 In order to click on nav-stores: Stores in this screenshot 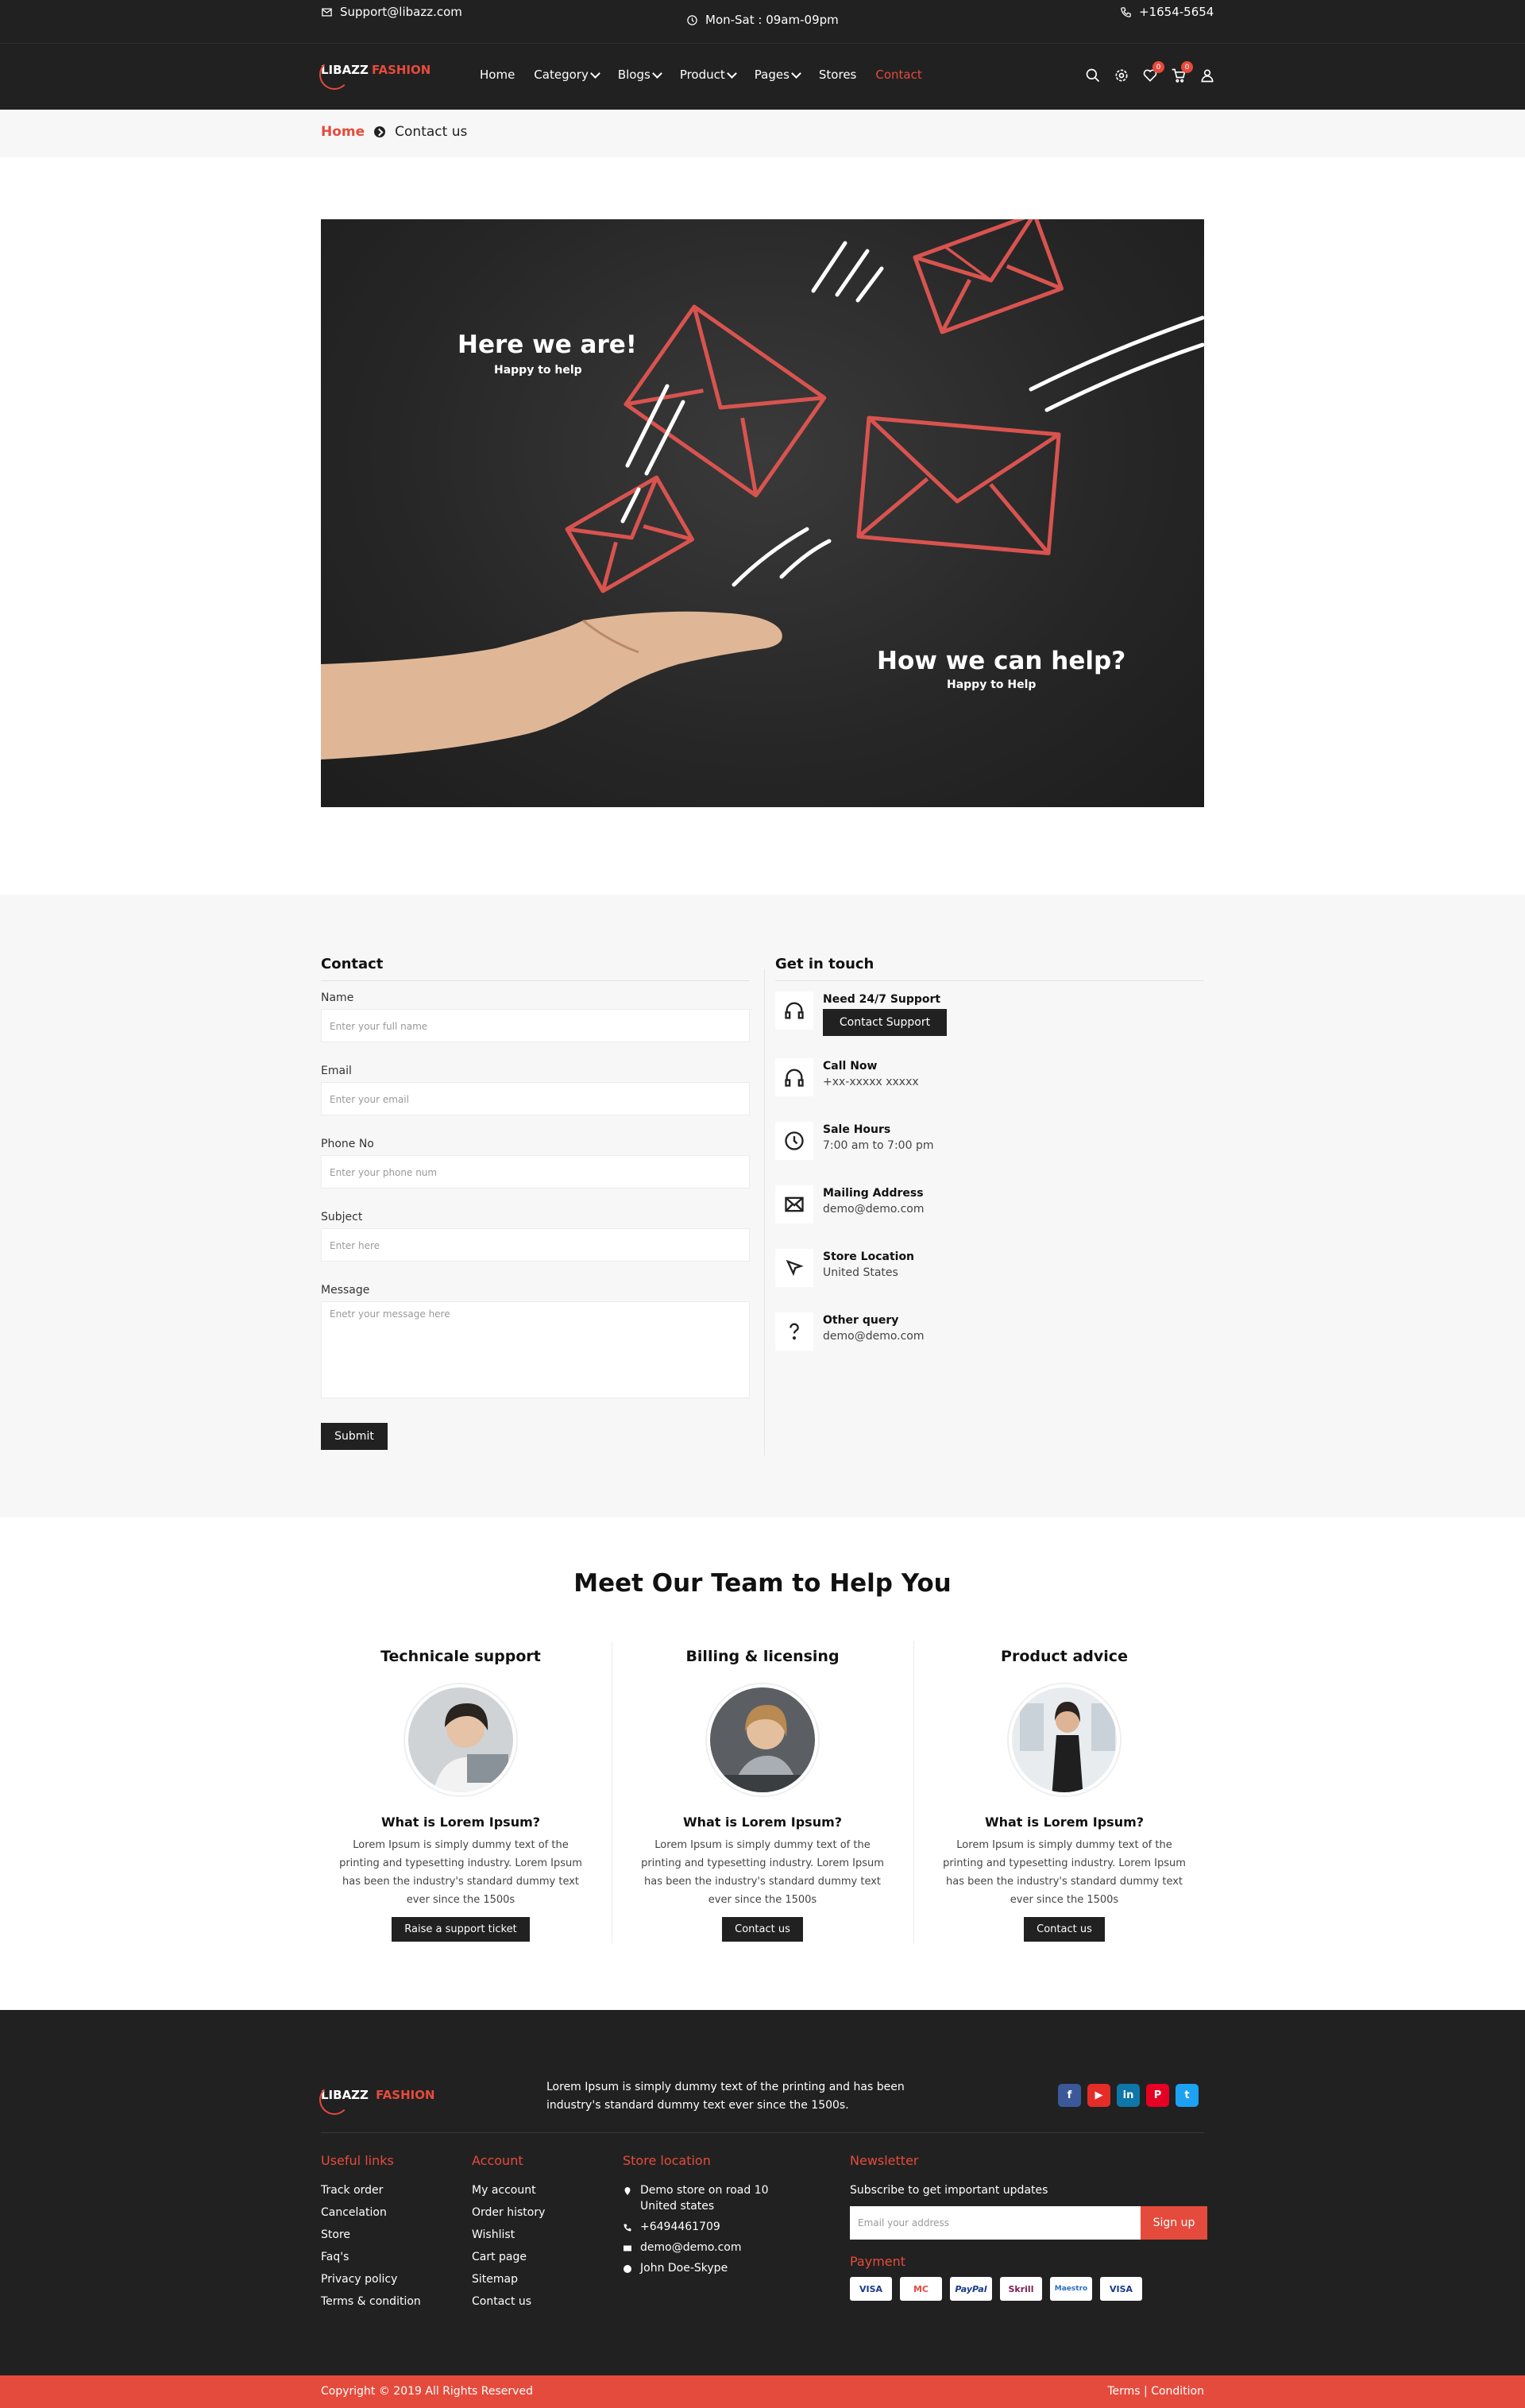, I will do `click(838, 75)`.